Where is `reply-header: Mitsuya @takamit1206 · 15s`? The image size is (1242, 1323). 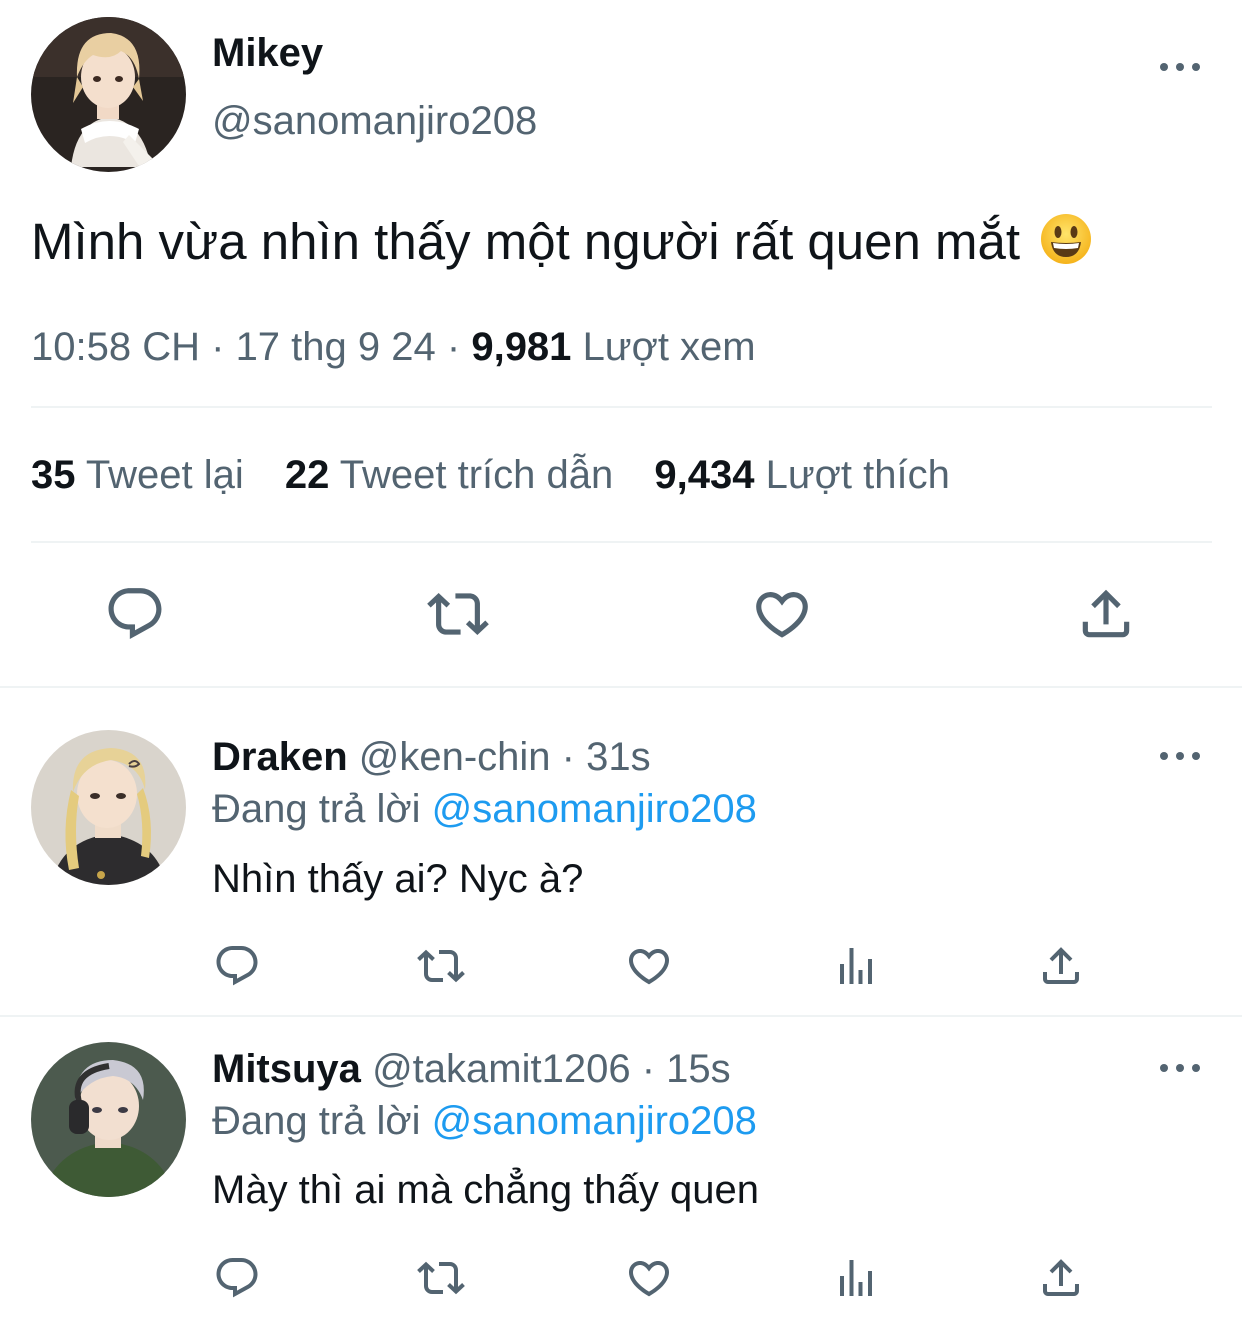
reply-header: Mitsuya @takamit1206 · 15s is located at coordinates (471, 1069).